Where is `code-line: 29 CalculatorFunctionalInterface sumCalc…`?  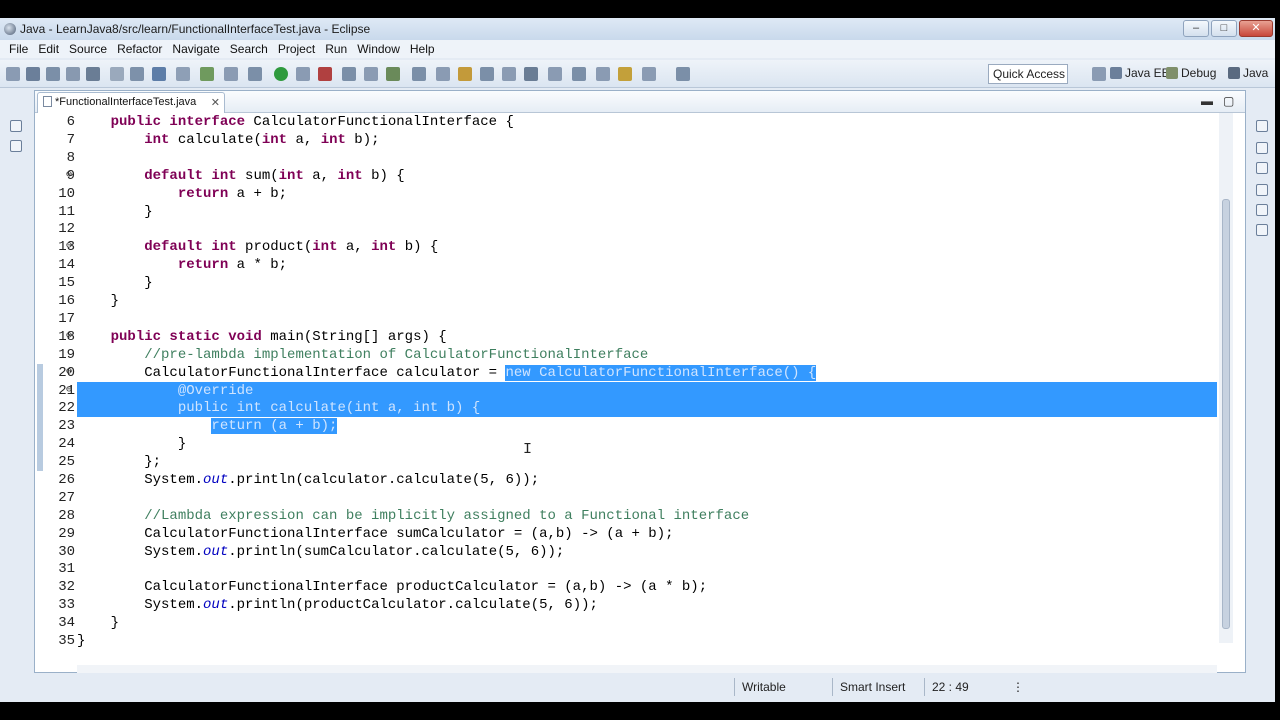 code-line: 29 CalculatorFunctionalInterface sumCalc… is located at coordinates (626, 534).